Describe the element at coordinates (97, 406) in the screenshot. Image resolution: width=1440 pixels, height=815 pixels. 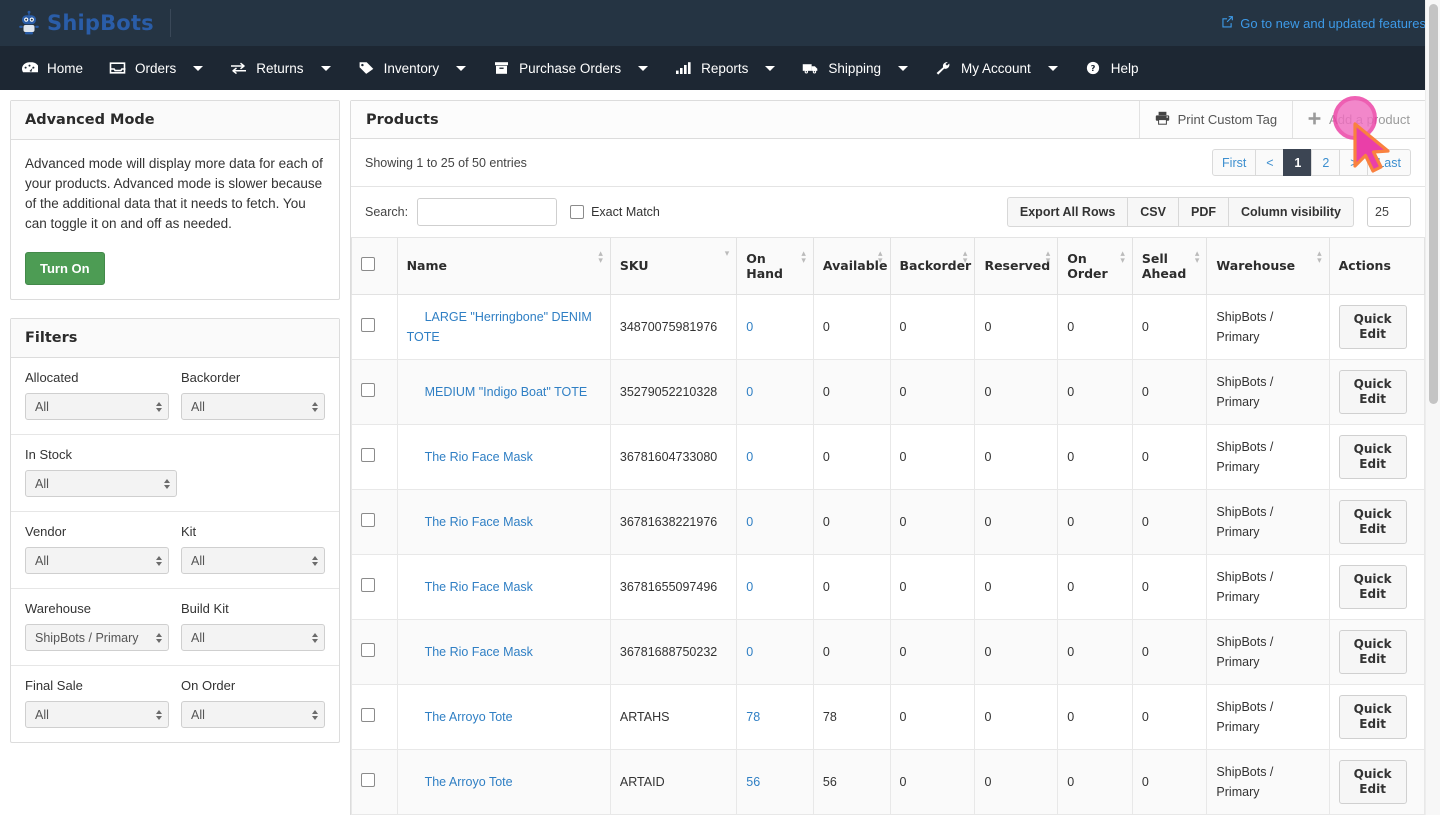
I see `filter-select-allocated: All` at that location.